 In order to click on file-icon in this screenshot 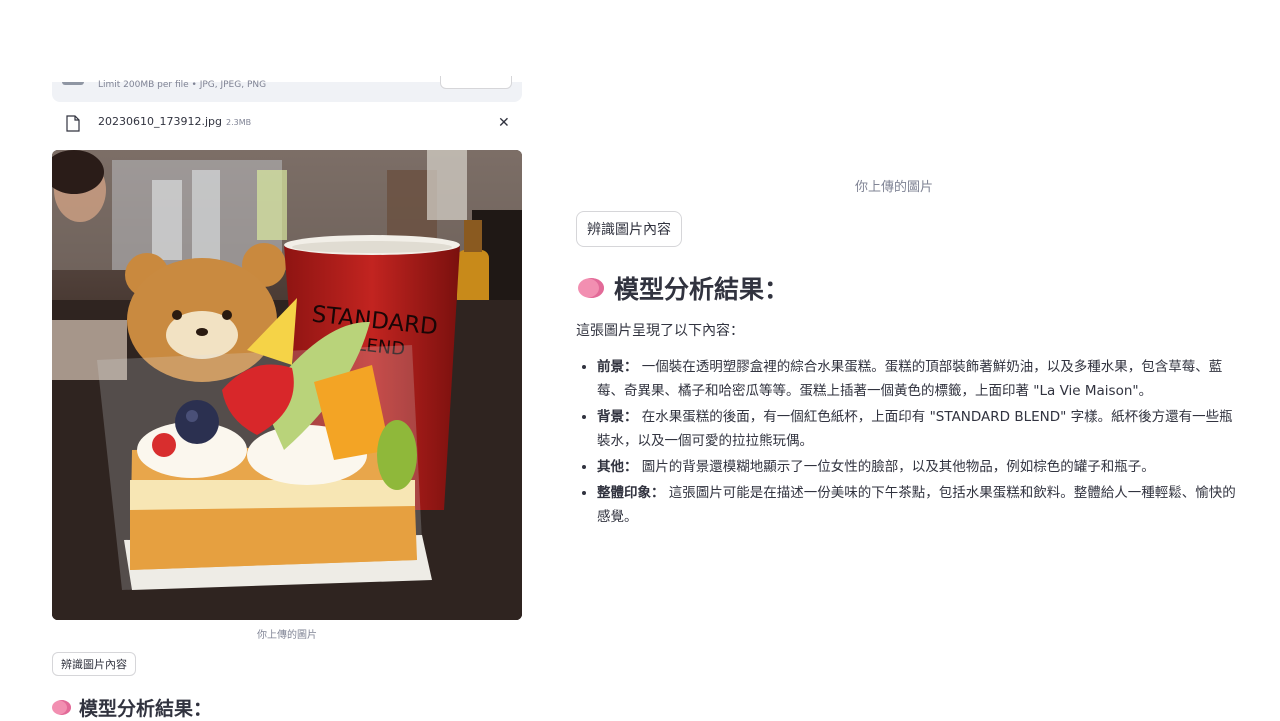, I will do `click(73, 123)`.